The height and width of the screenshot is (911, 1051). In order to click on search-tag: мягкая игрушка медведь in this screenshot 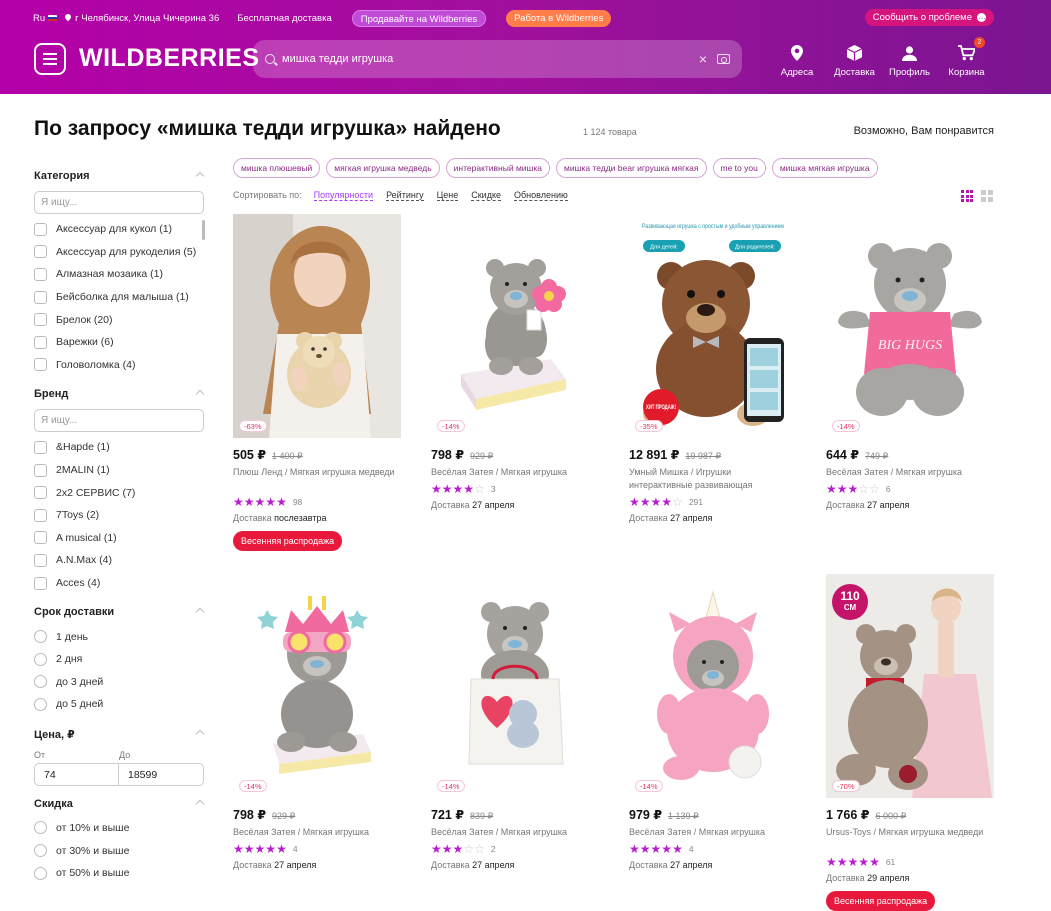, I will do `click(383, 168)`.